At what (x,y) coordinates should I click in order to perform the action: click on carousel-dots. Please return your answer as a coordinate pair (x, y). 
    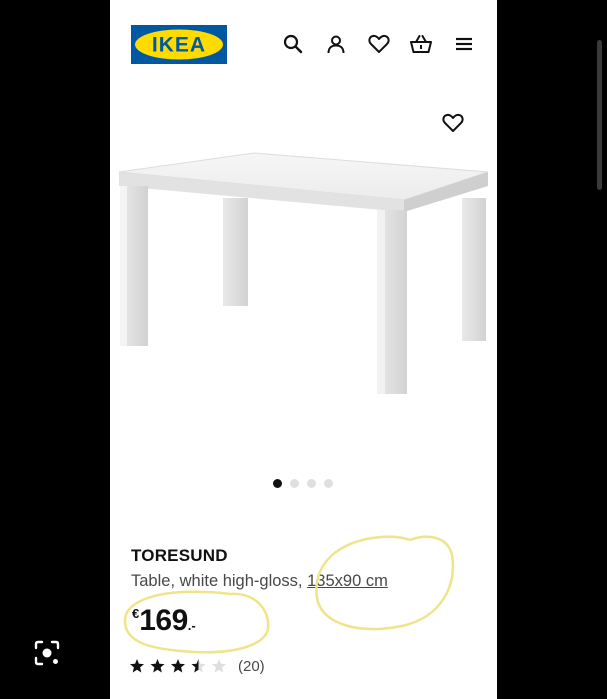
    Looking at the image, I should click on (303, 484).